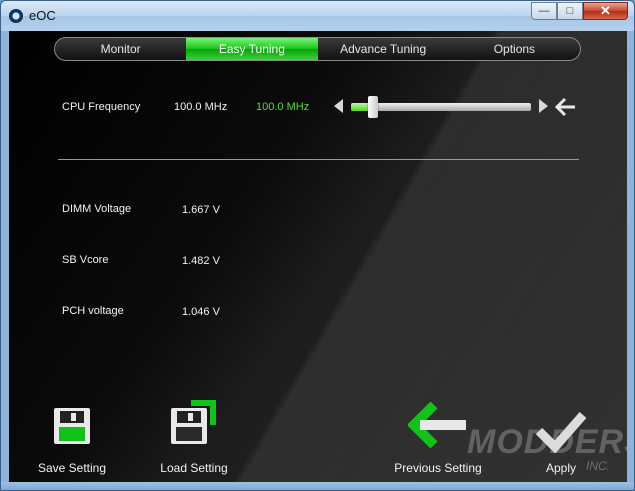 Image resolution: width=635 pixels, height=491 pixels. Describe the element at coordinates (97, 209) in the screenshot. I see `dimm-voltage-label: DIMM Voltage` at that location.